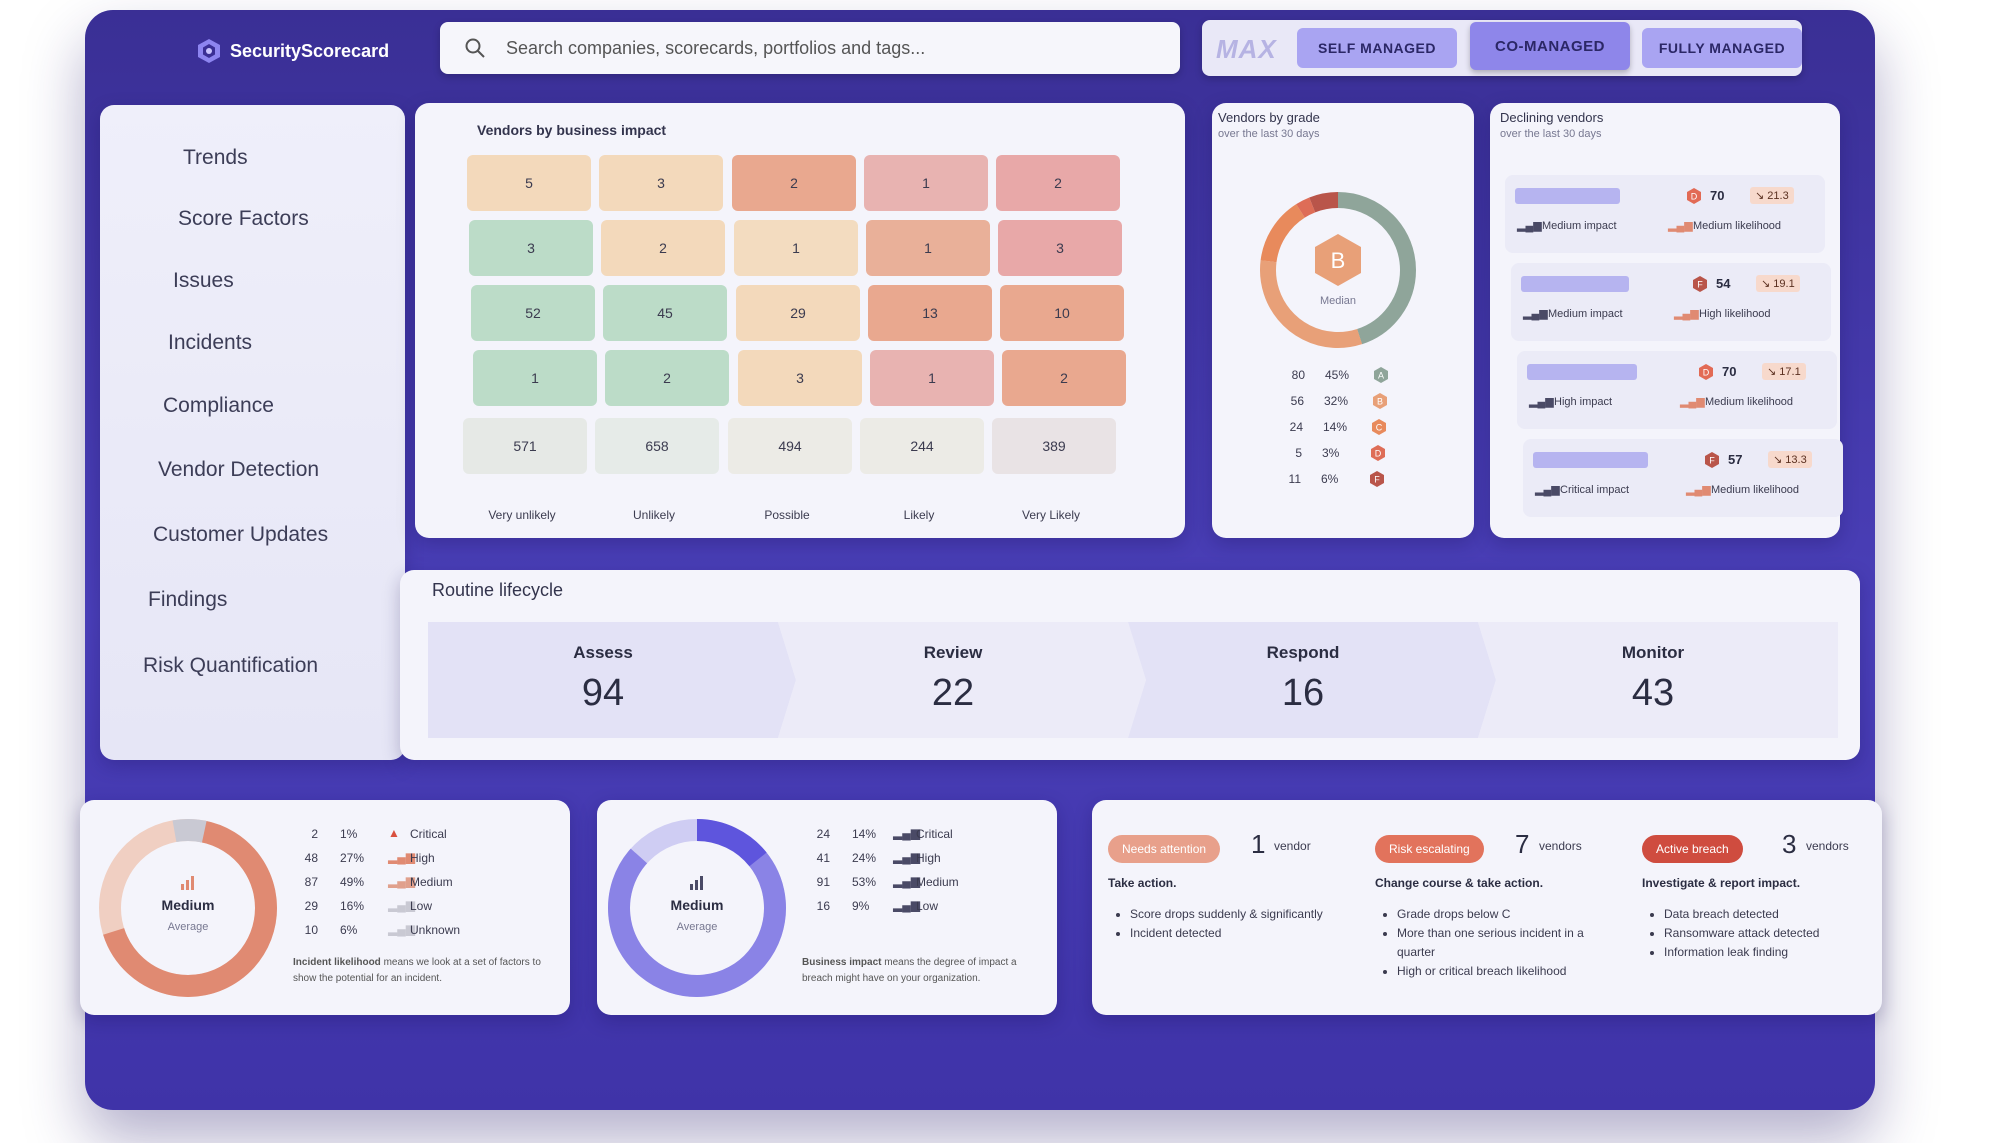  What do you see at coordinates (1336, 401) in the screenshot?
I see `grade-percent: 32%` at bounding box center [1336, 401].